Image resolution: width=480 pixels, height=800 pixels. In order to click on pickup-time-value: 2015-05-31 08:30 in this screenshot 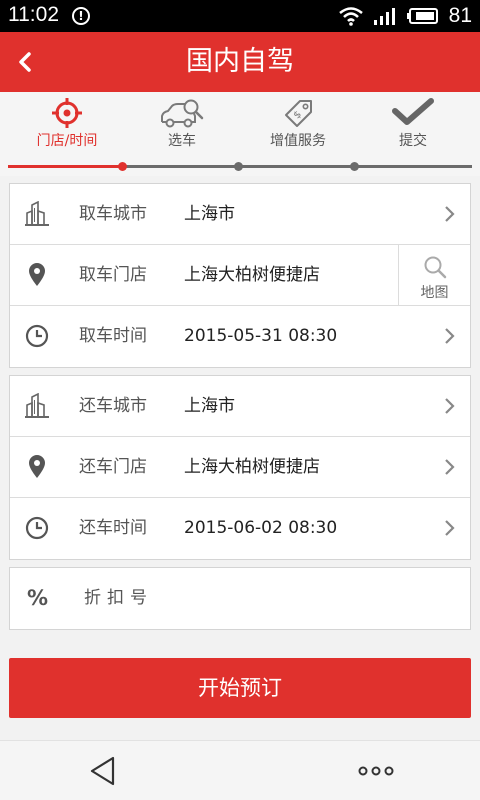, I will do `click(261, 336)`.